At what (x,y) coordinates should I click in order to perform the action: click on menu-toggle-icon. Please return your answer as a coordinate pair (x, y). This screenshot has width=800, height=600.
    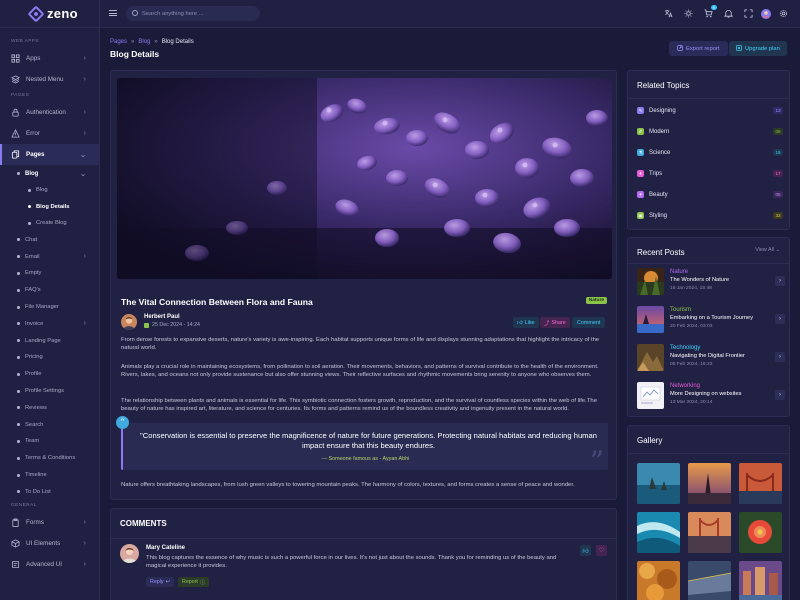
    Looking at the image, I should click on (113, 13).